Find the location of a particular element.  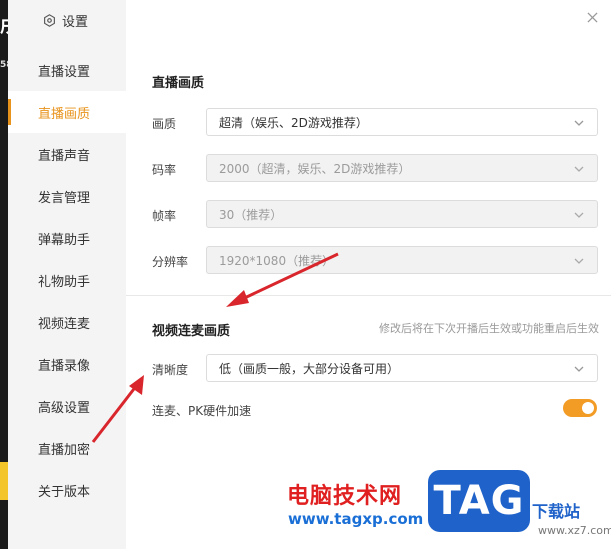

sidebar-item-live-quality: 直播画质 is located at coordinates (67, 112).